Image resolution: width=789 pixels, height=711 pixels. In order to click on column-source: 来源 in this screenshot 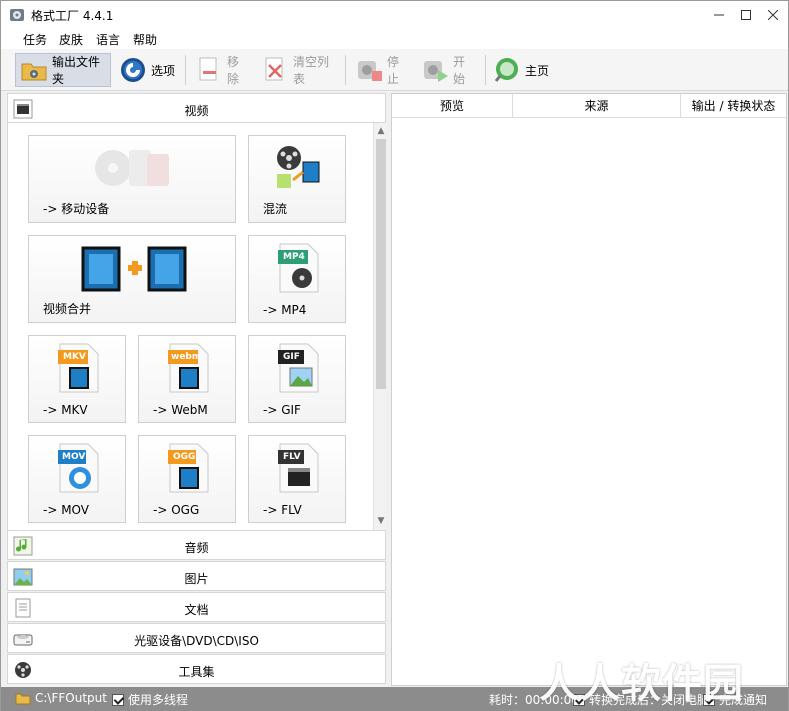, I will do `click(597, 106)`.